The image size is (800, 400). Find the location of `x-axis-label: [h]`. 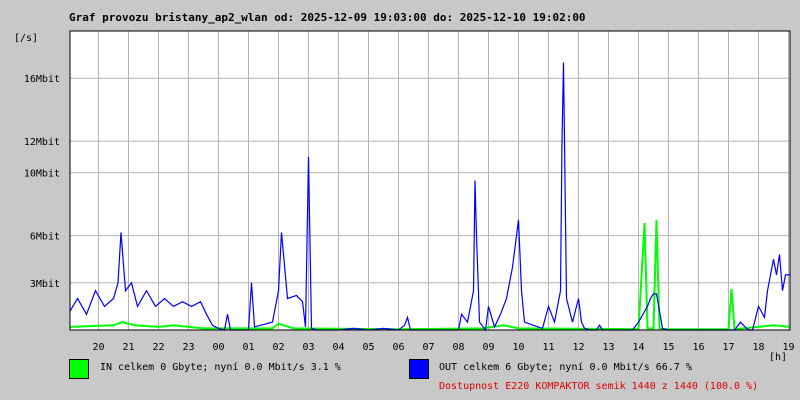

x-axis-label: [h] is located at coordinates (778, 357).